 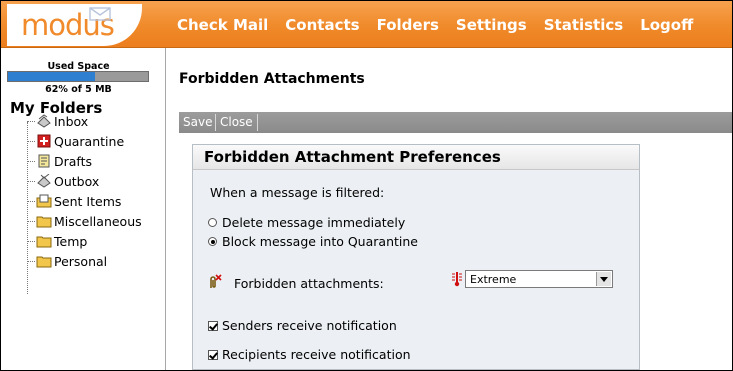 I want to click on folder-personal: Personal, so click(x=67, y=261).